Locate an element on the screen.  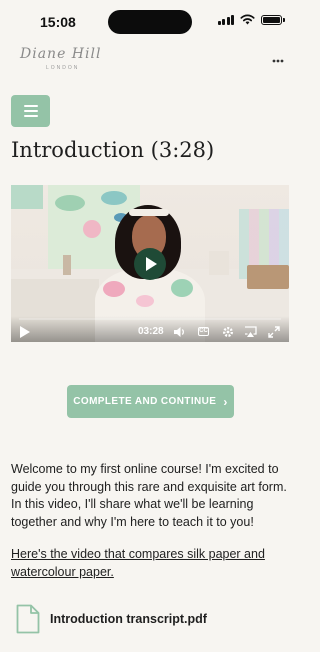
wifi-icon is located at coordinates (247, 19).